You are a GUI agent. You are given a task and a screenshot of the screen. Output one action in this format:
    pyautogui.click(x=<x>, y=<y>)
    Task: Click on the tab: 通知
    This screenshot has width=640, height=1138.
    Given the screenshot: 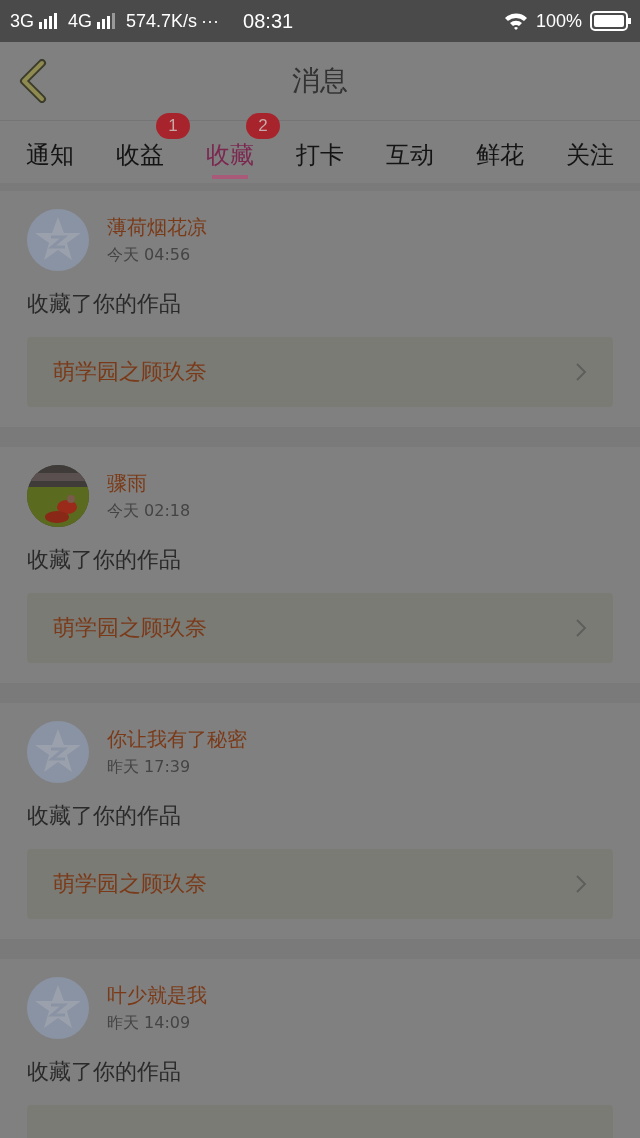 What is the action you would take?
    pyautogui.click(x=50, y=152)
    